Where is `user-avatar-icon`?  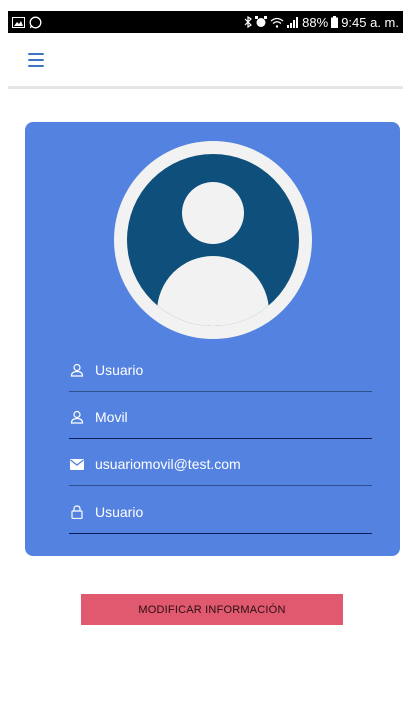
user-avatar-icon is located at coordinates (213, 240).